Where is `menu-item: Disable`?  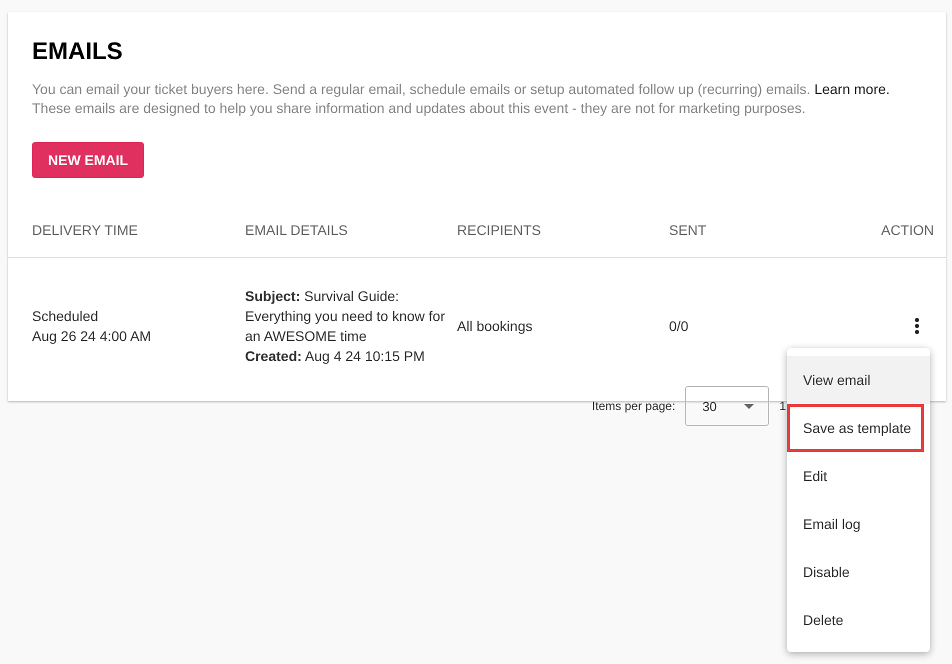 menu-item: Disable is located at coordinates (858, 572).